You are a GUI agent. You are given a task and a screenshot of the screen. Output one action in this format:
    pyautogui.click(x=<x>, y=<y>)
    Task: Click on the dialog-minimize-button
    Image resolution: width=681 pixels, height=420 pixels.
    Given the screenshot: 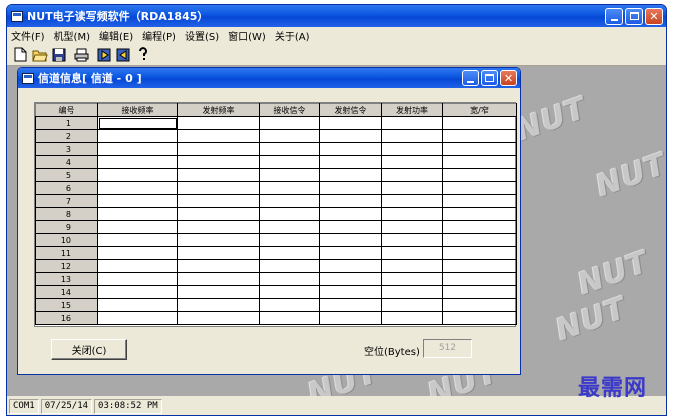 What is the action you would take?
    pyautogui.click(x=470, y=78)
    